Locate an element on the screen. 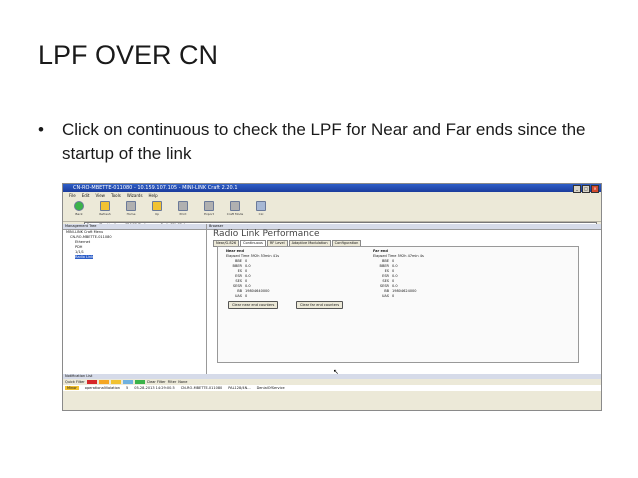 The width and height of the screenshot is (638, 478). up-label: Up is located at coordinates (157, 214).